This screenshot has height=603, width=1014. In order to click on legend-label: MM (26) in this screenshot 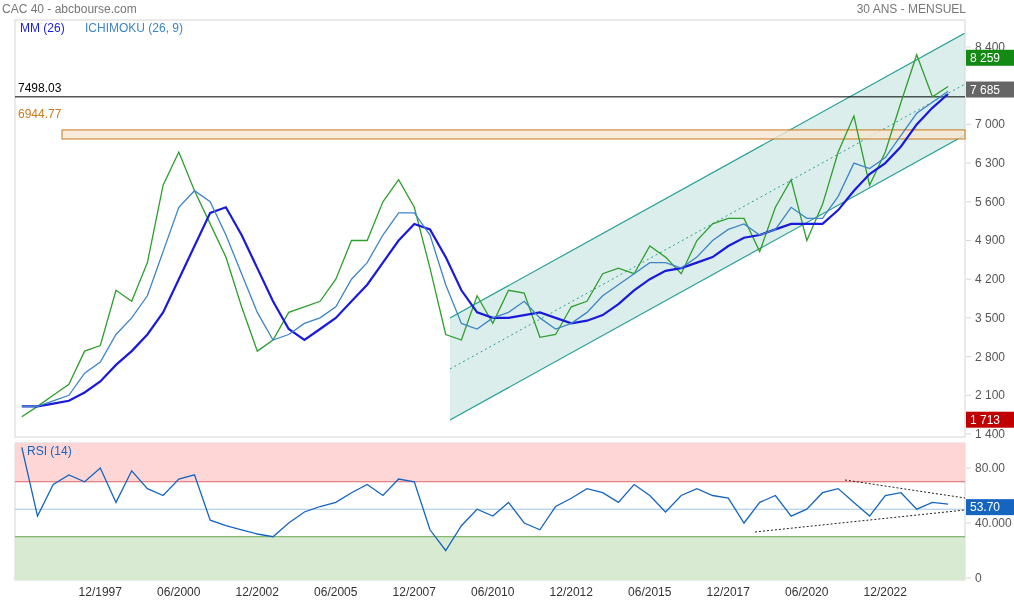, I will do `click(42, 28)`.